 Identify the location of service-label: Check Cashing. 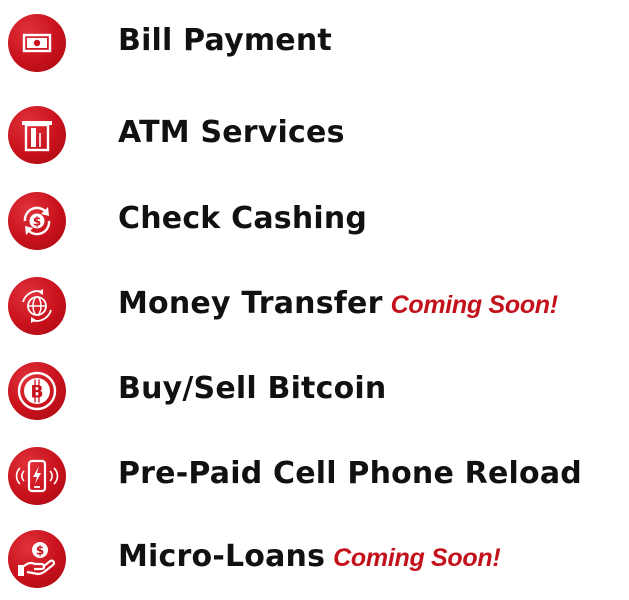
(243, 218).